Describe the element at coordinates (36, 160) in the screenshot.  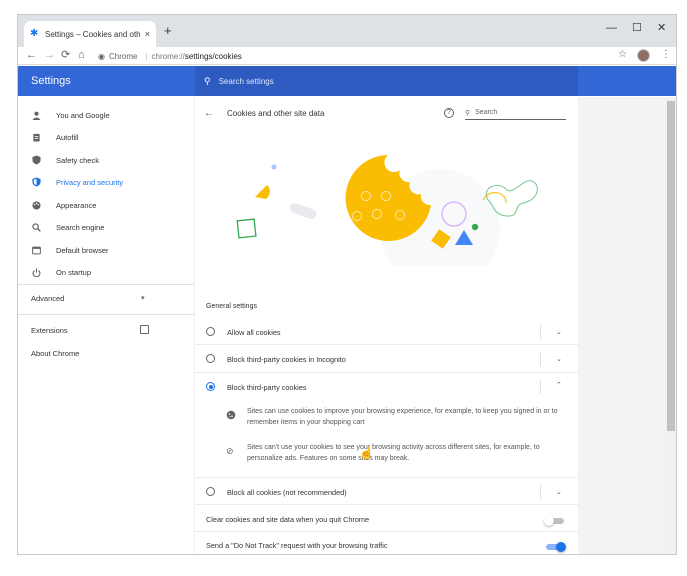
I see `shield-check-icon` at that location.